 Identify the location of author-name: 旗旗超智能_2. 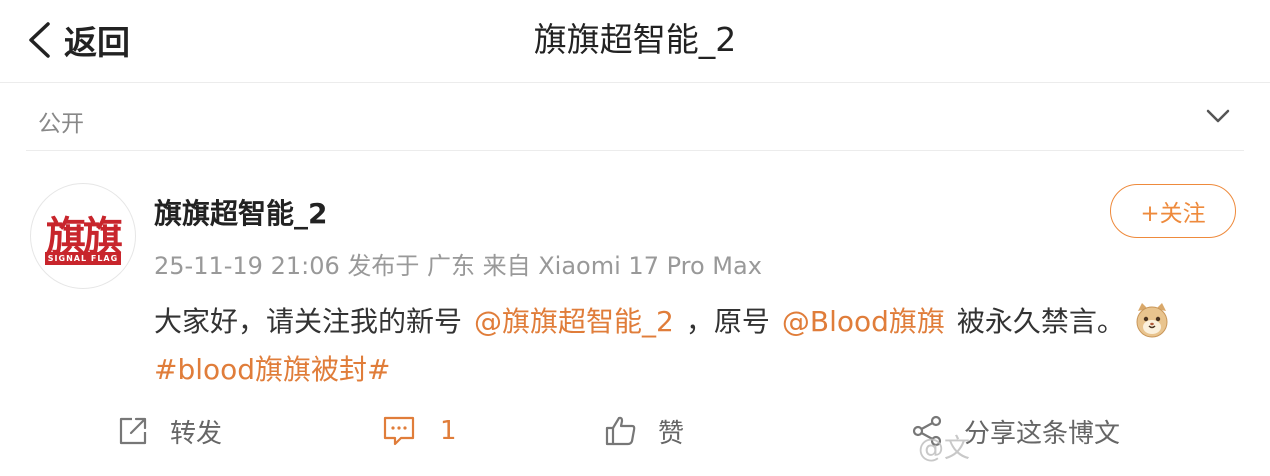
(240, 212).